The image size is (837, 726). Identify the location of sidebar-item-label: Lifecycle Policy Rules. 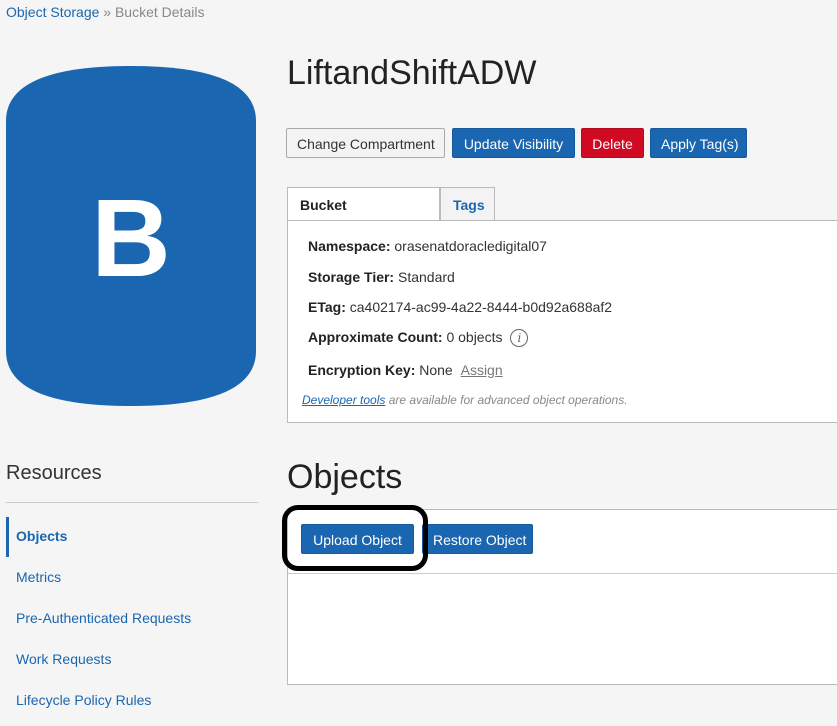
(84, 700).